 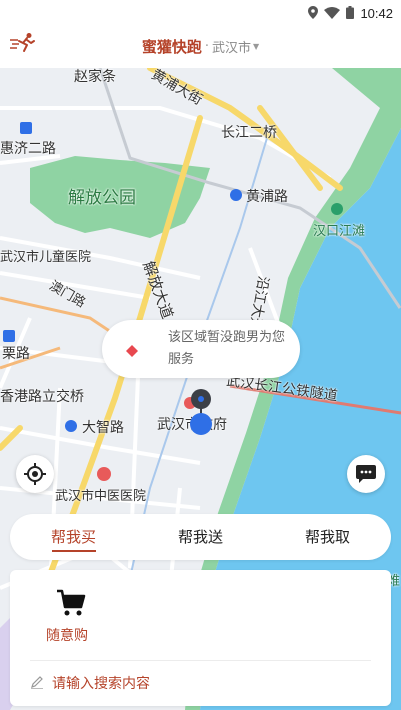 What do you see at coordinates (313, 13) in the screenshot?
I see `location-icon` at bounding box center [313, 13].